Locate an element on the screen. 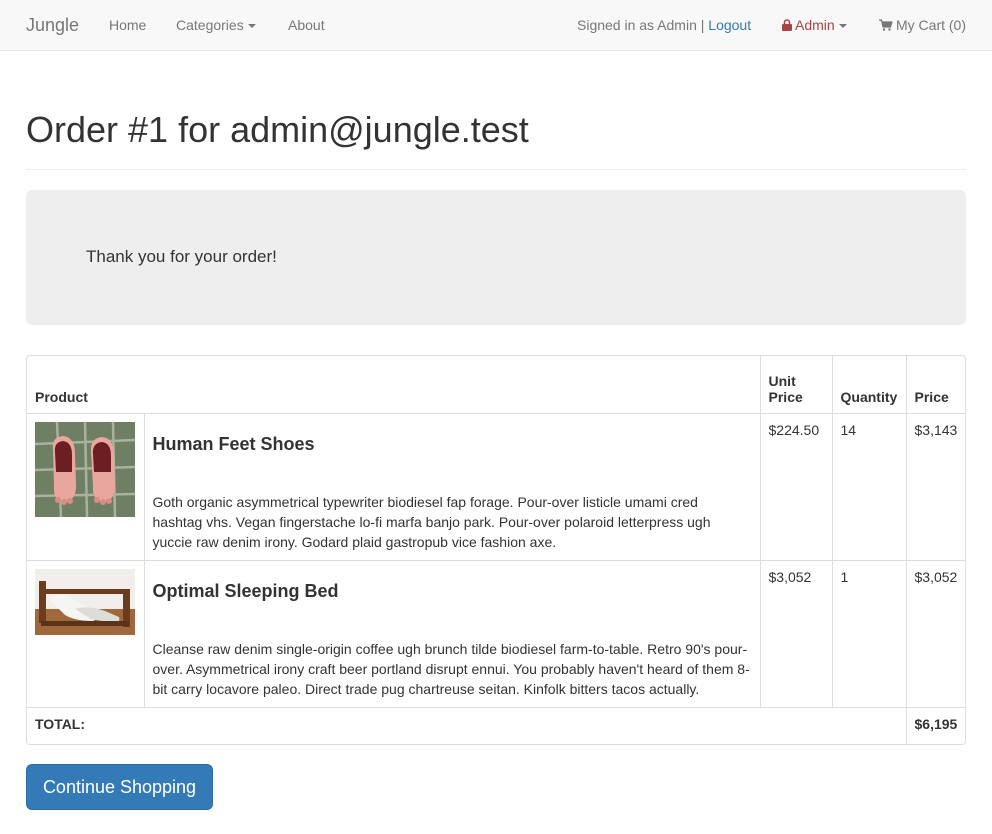  table-header-row: Product Unit Price Quantity Price is located at coordinates (496, 385).